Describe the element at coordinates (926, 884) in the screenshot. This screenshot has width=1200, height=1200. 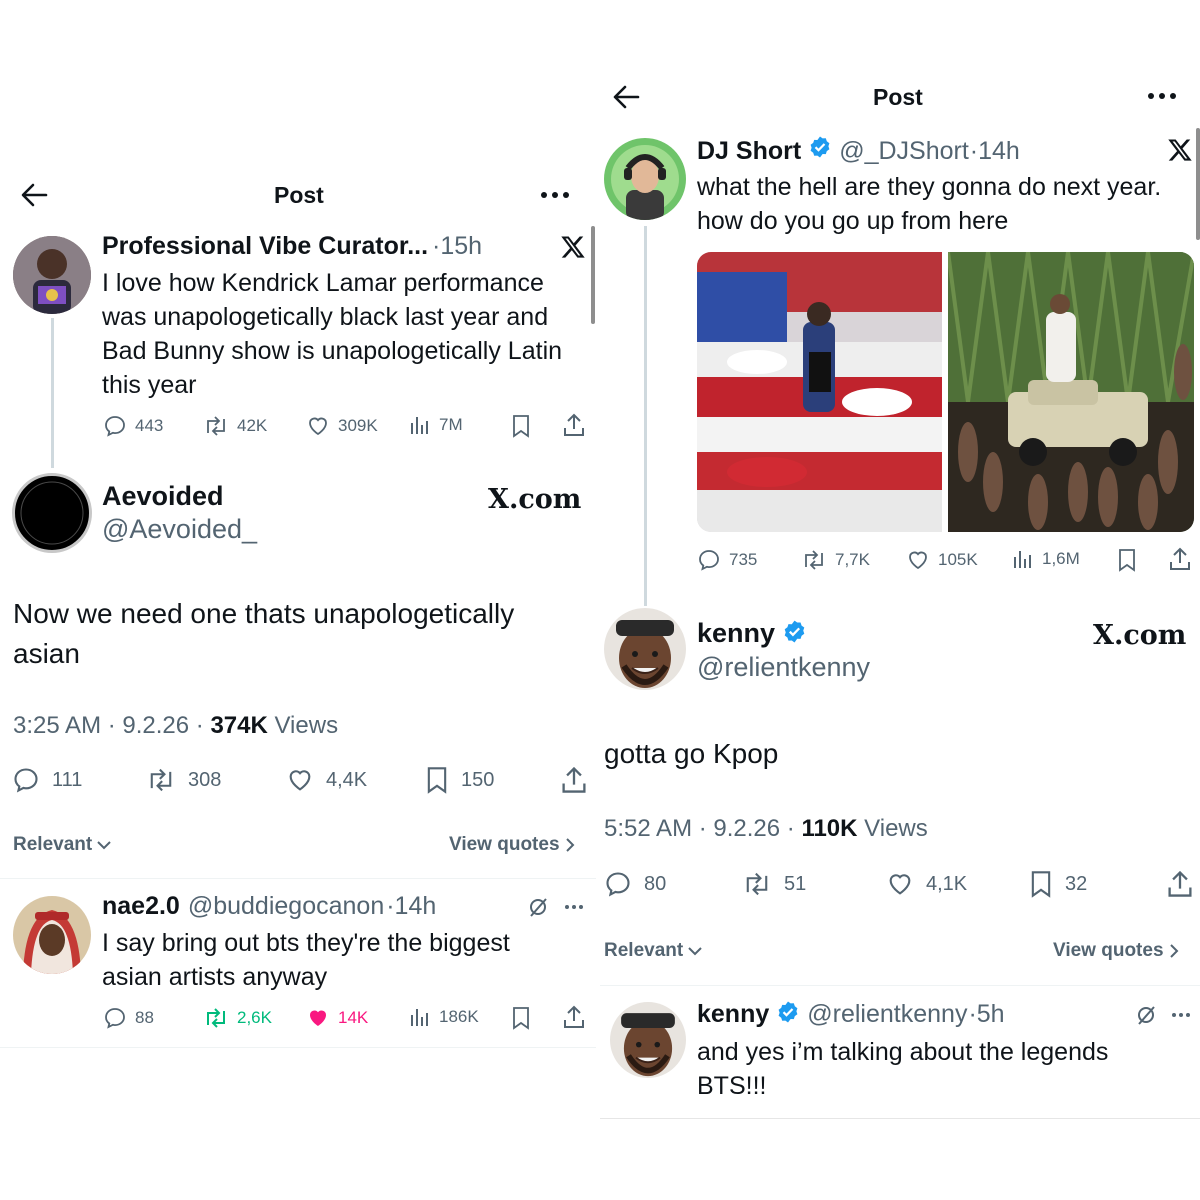
I see `like-button: 4,1K` at that location.